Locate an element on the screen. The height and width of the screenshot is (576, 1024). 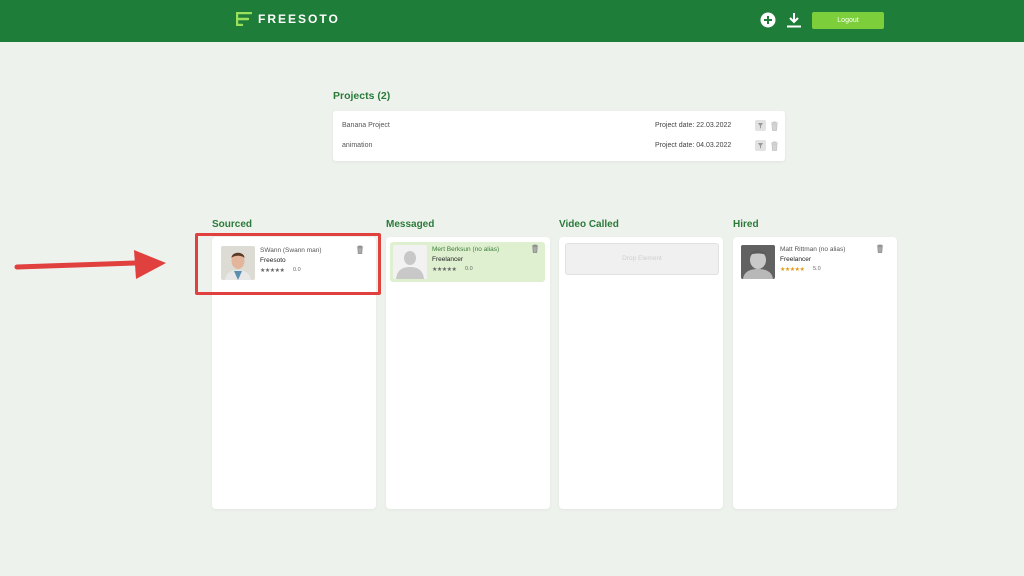
avatar-placeholder is located at coordinates (410, 262).